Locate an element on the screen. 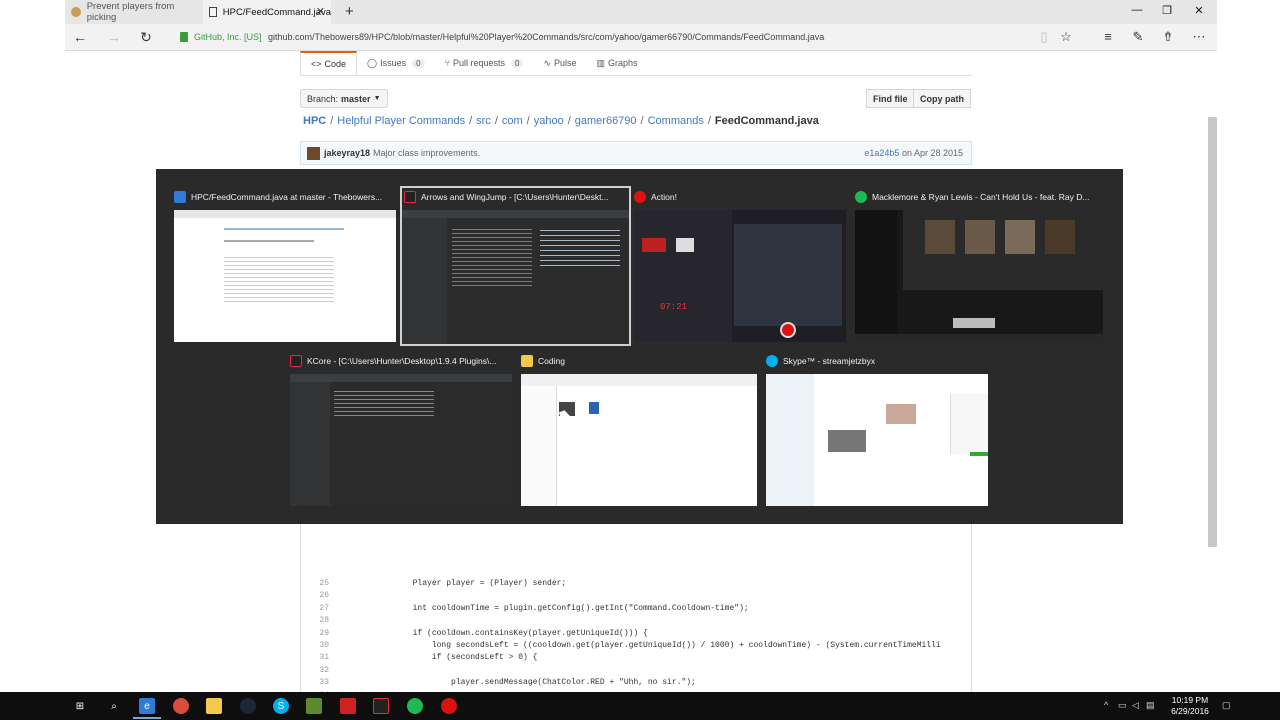  intellij-icon is located at coordinates (381, 706).